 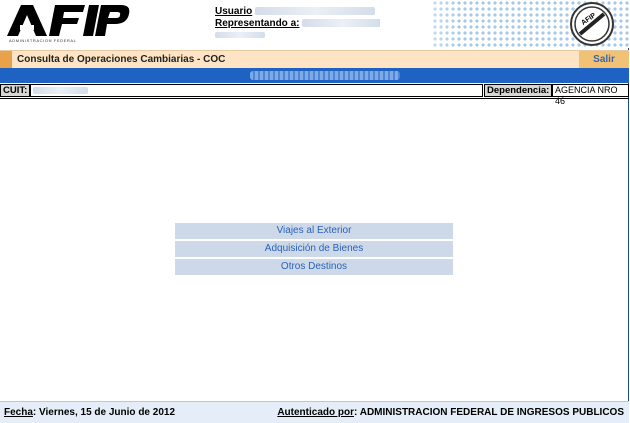 I want to click on user-info: Usuario Representando a:, so click(x=299, y=24).